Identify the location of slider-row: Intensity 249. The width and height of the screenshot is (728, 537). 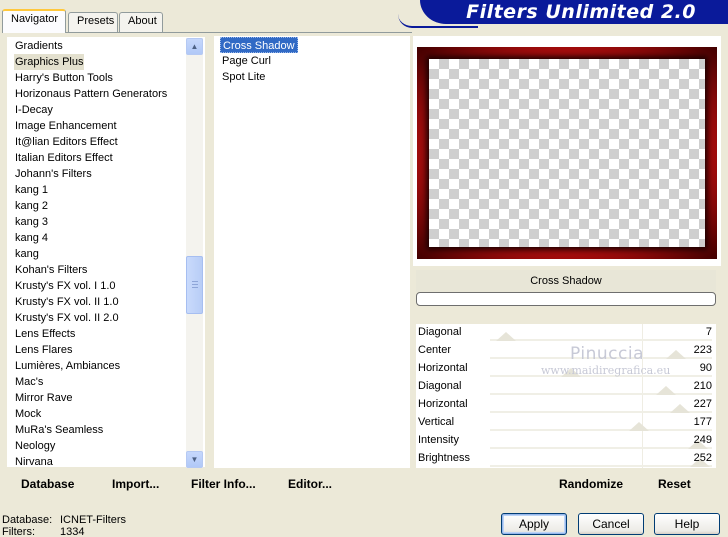
(566, 441).